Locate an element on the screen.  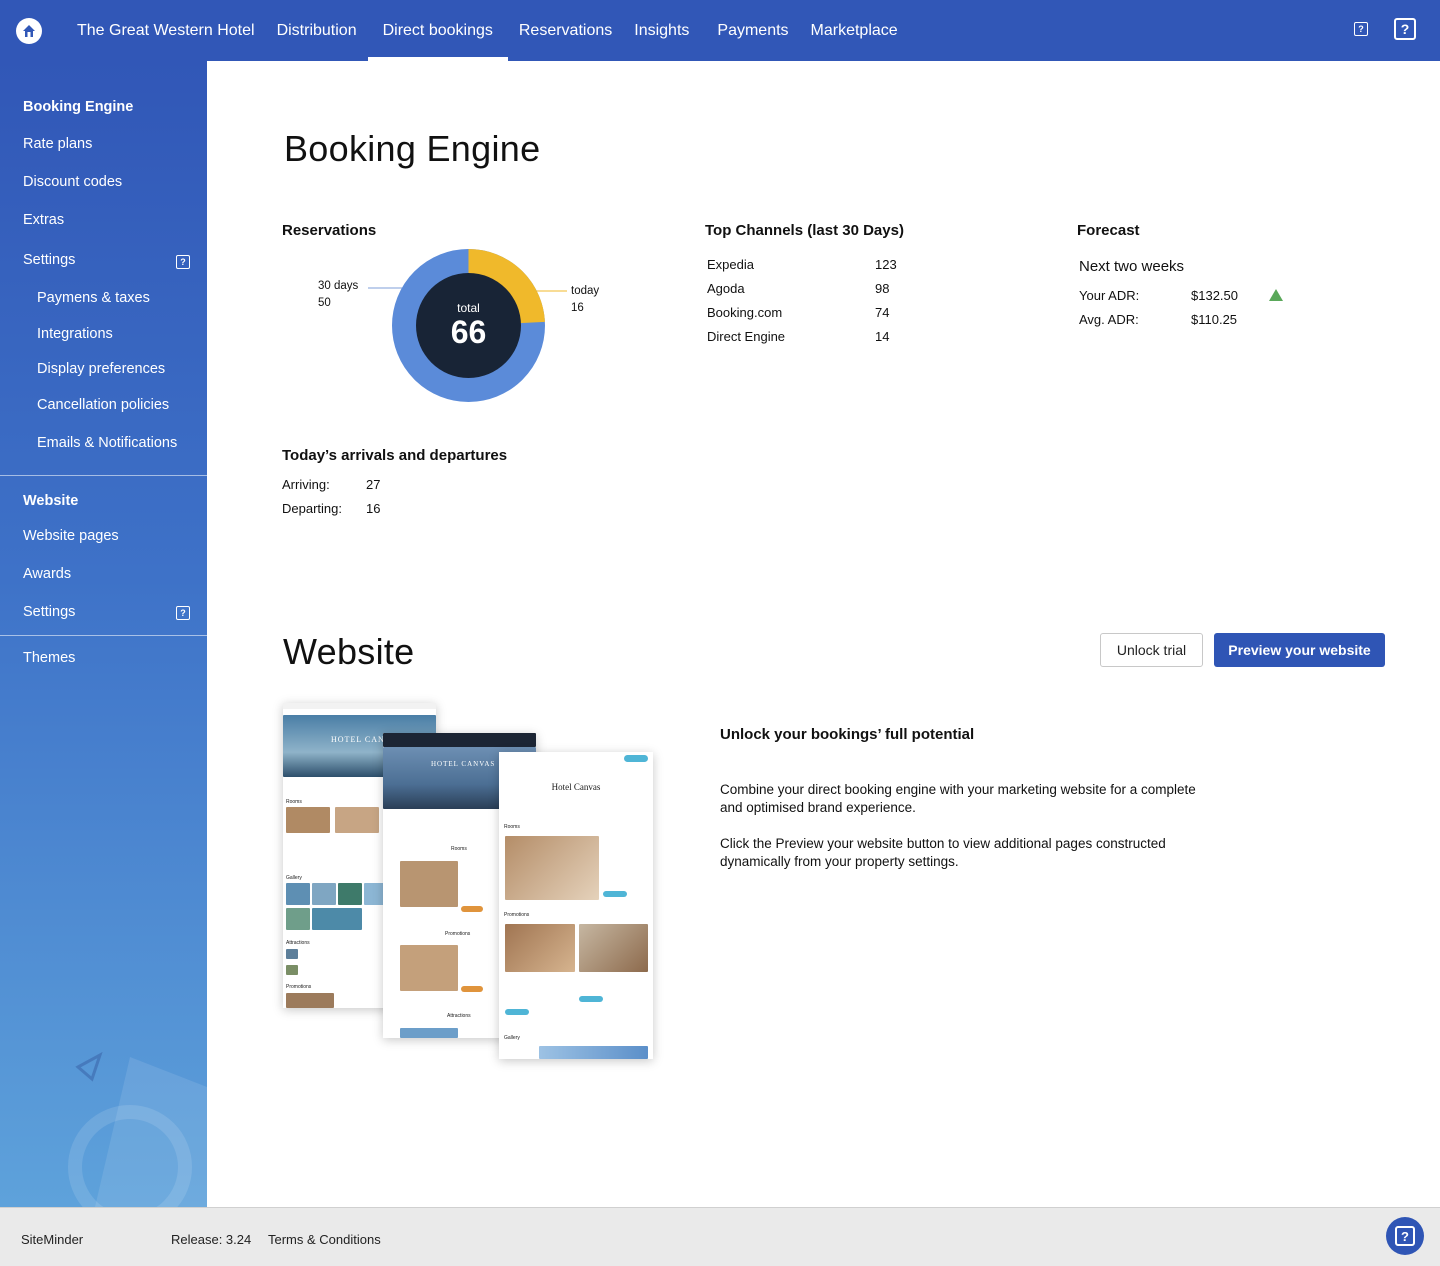
sidebar-item-cancellation-policies: Cancellation policies is located at coordinates (103, 405).